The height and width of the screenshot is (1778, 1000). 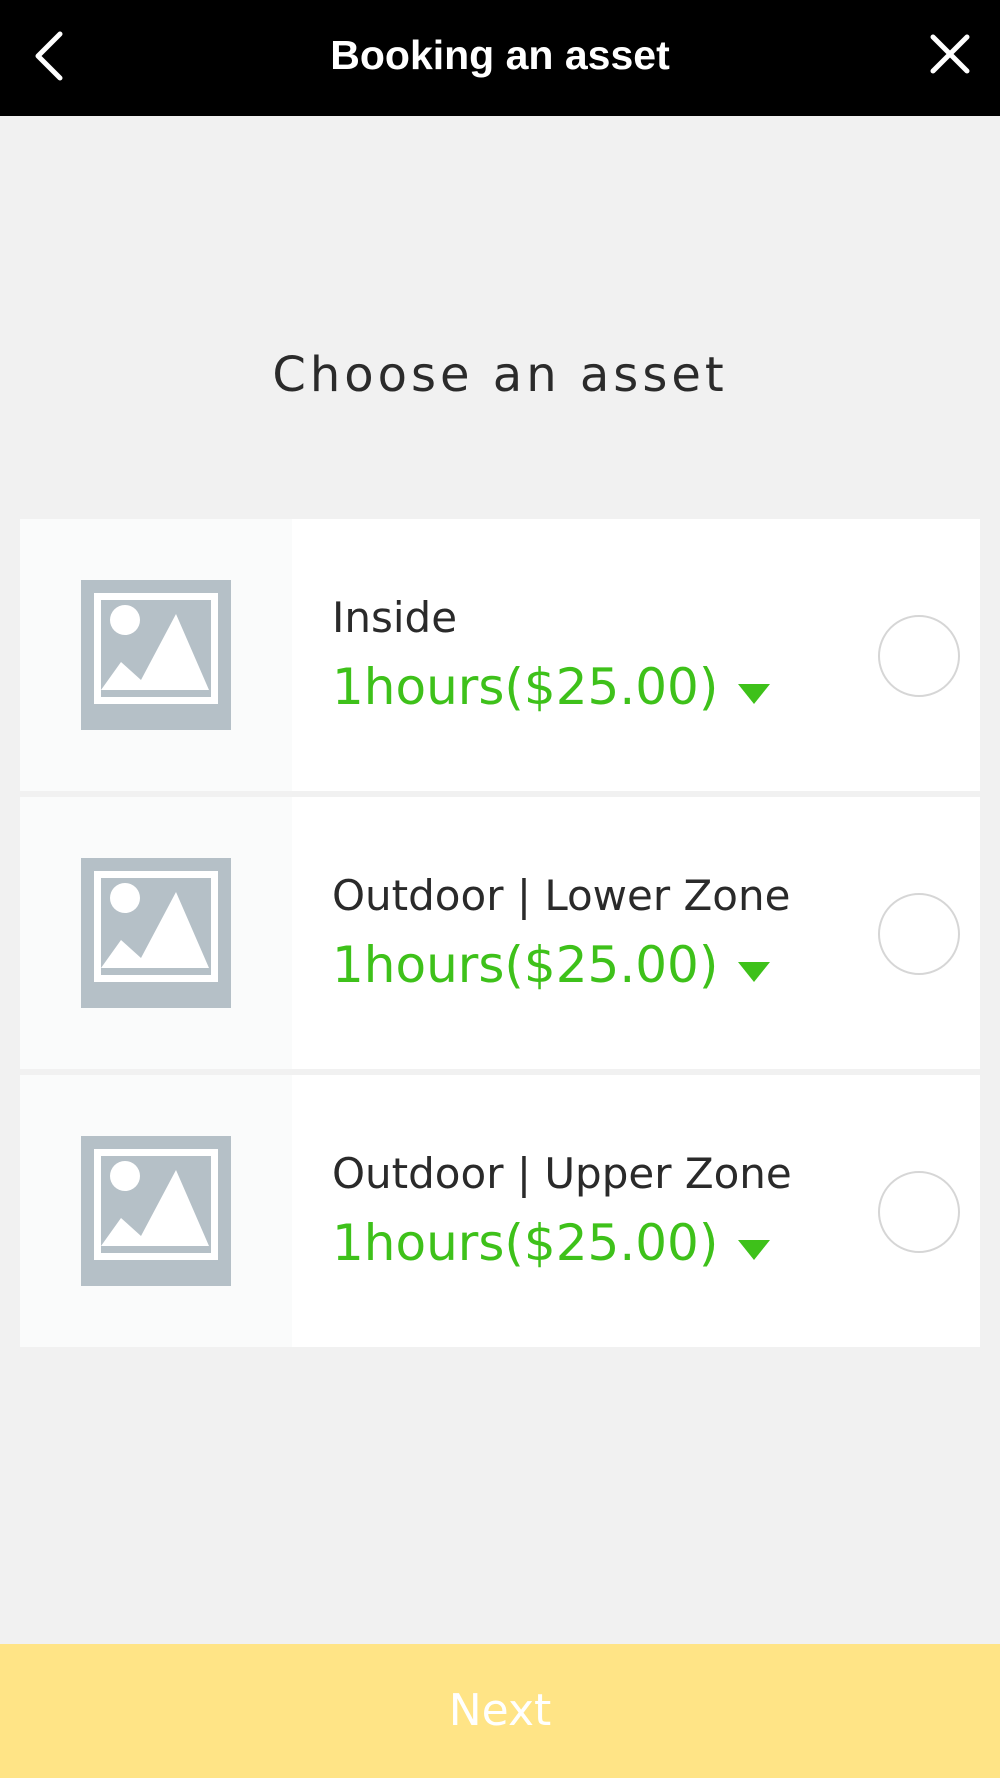 What do you see at coordinates (561, 895) in the screenshot?
I see `asset-name: Outdoor | Lower Zone` at bounding box center [561, 895].